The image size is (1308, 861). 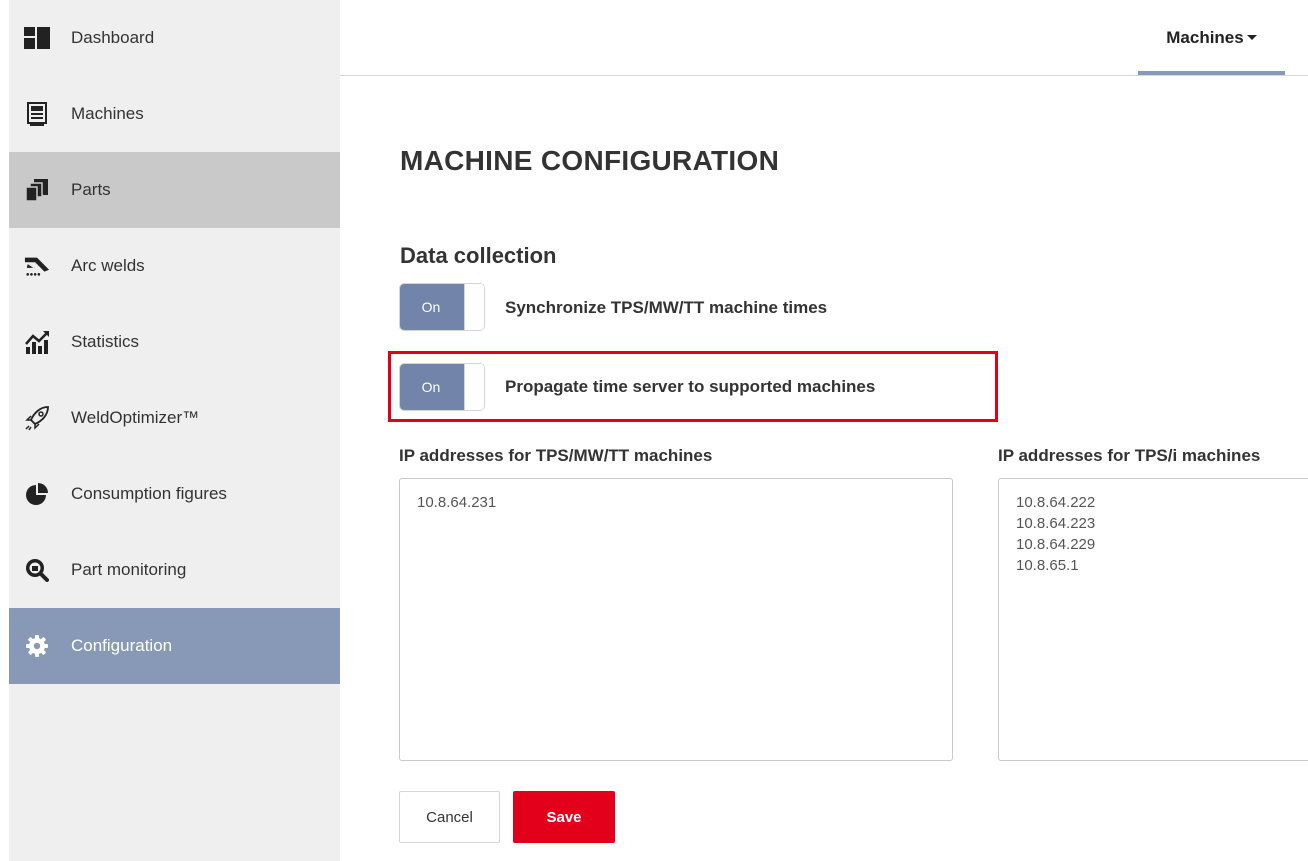 I want to click on sidebar-item-label: WeldOptimizer™, so click(x=135, y=417).